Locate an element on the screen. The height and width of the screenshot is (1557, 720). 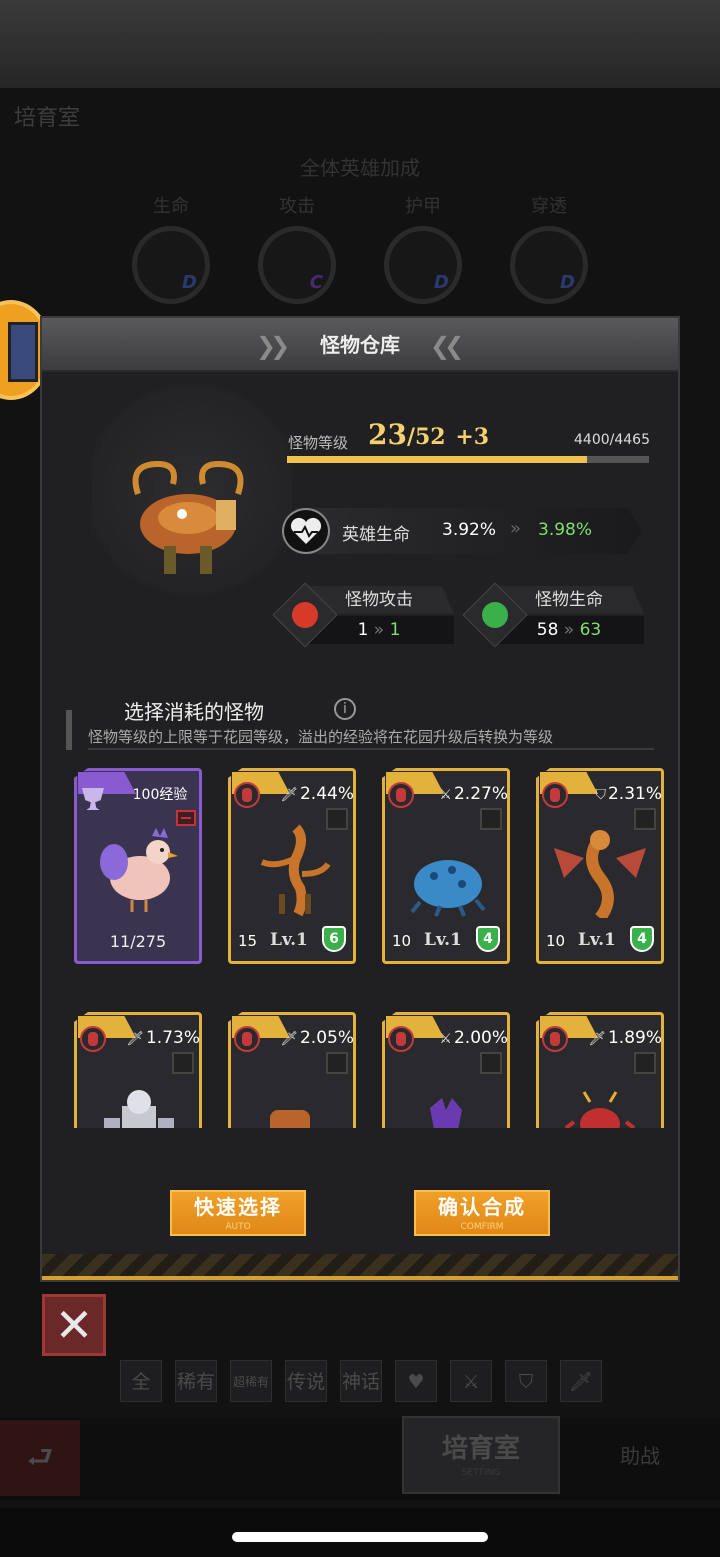
health-to: 63 is located at coordinates (590, 630).